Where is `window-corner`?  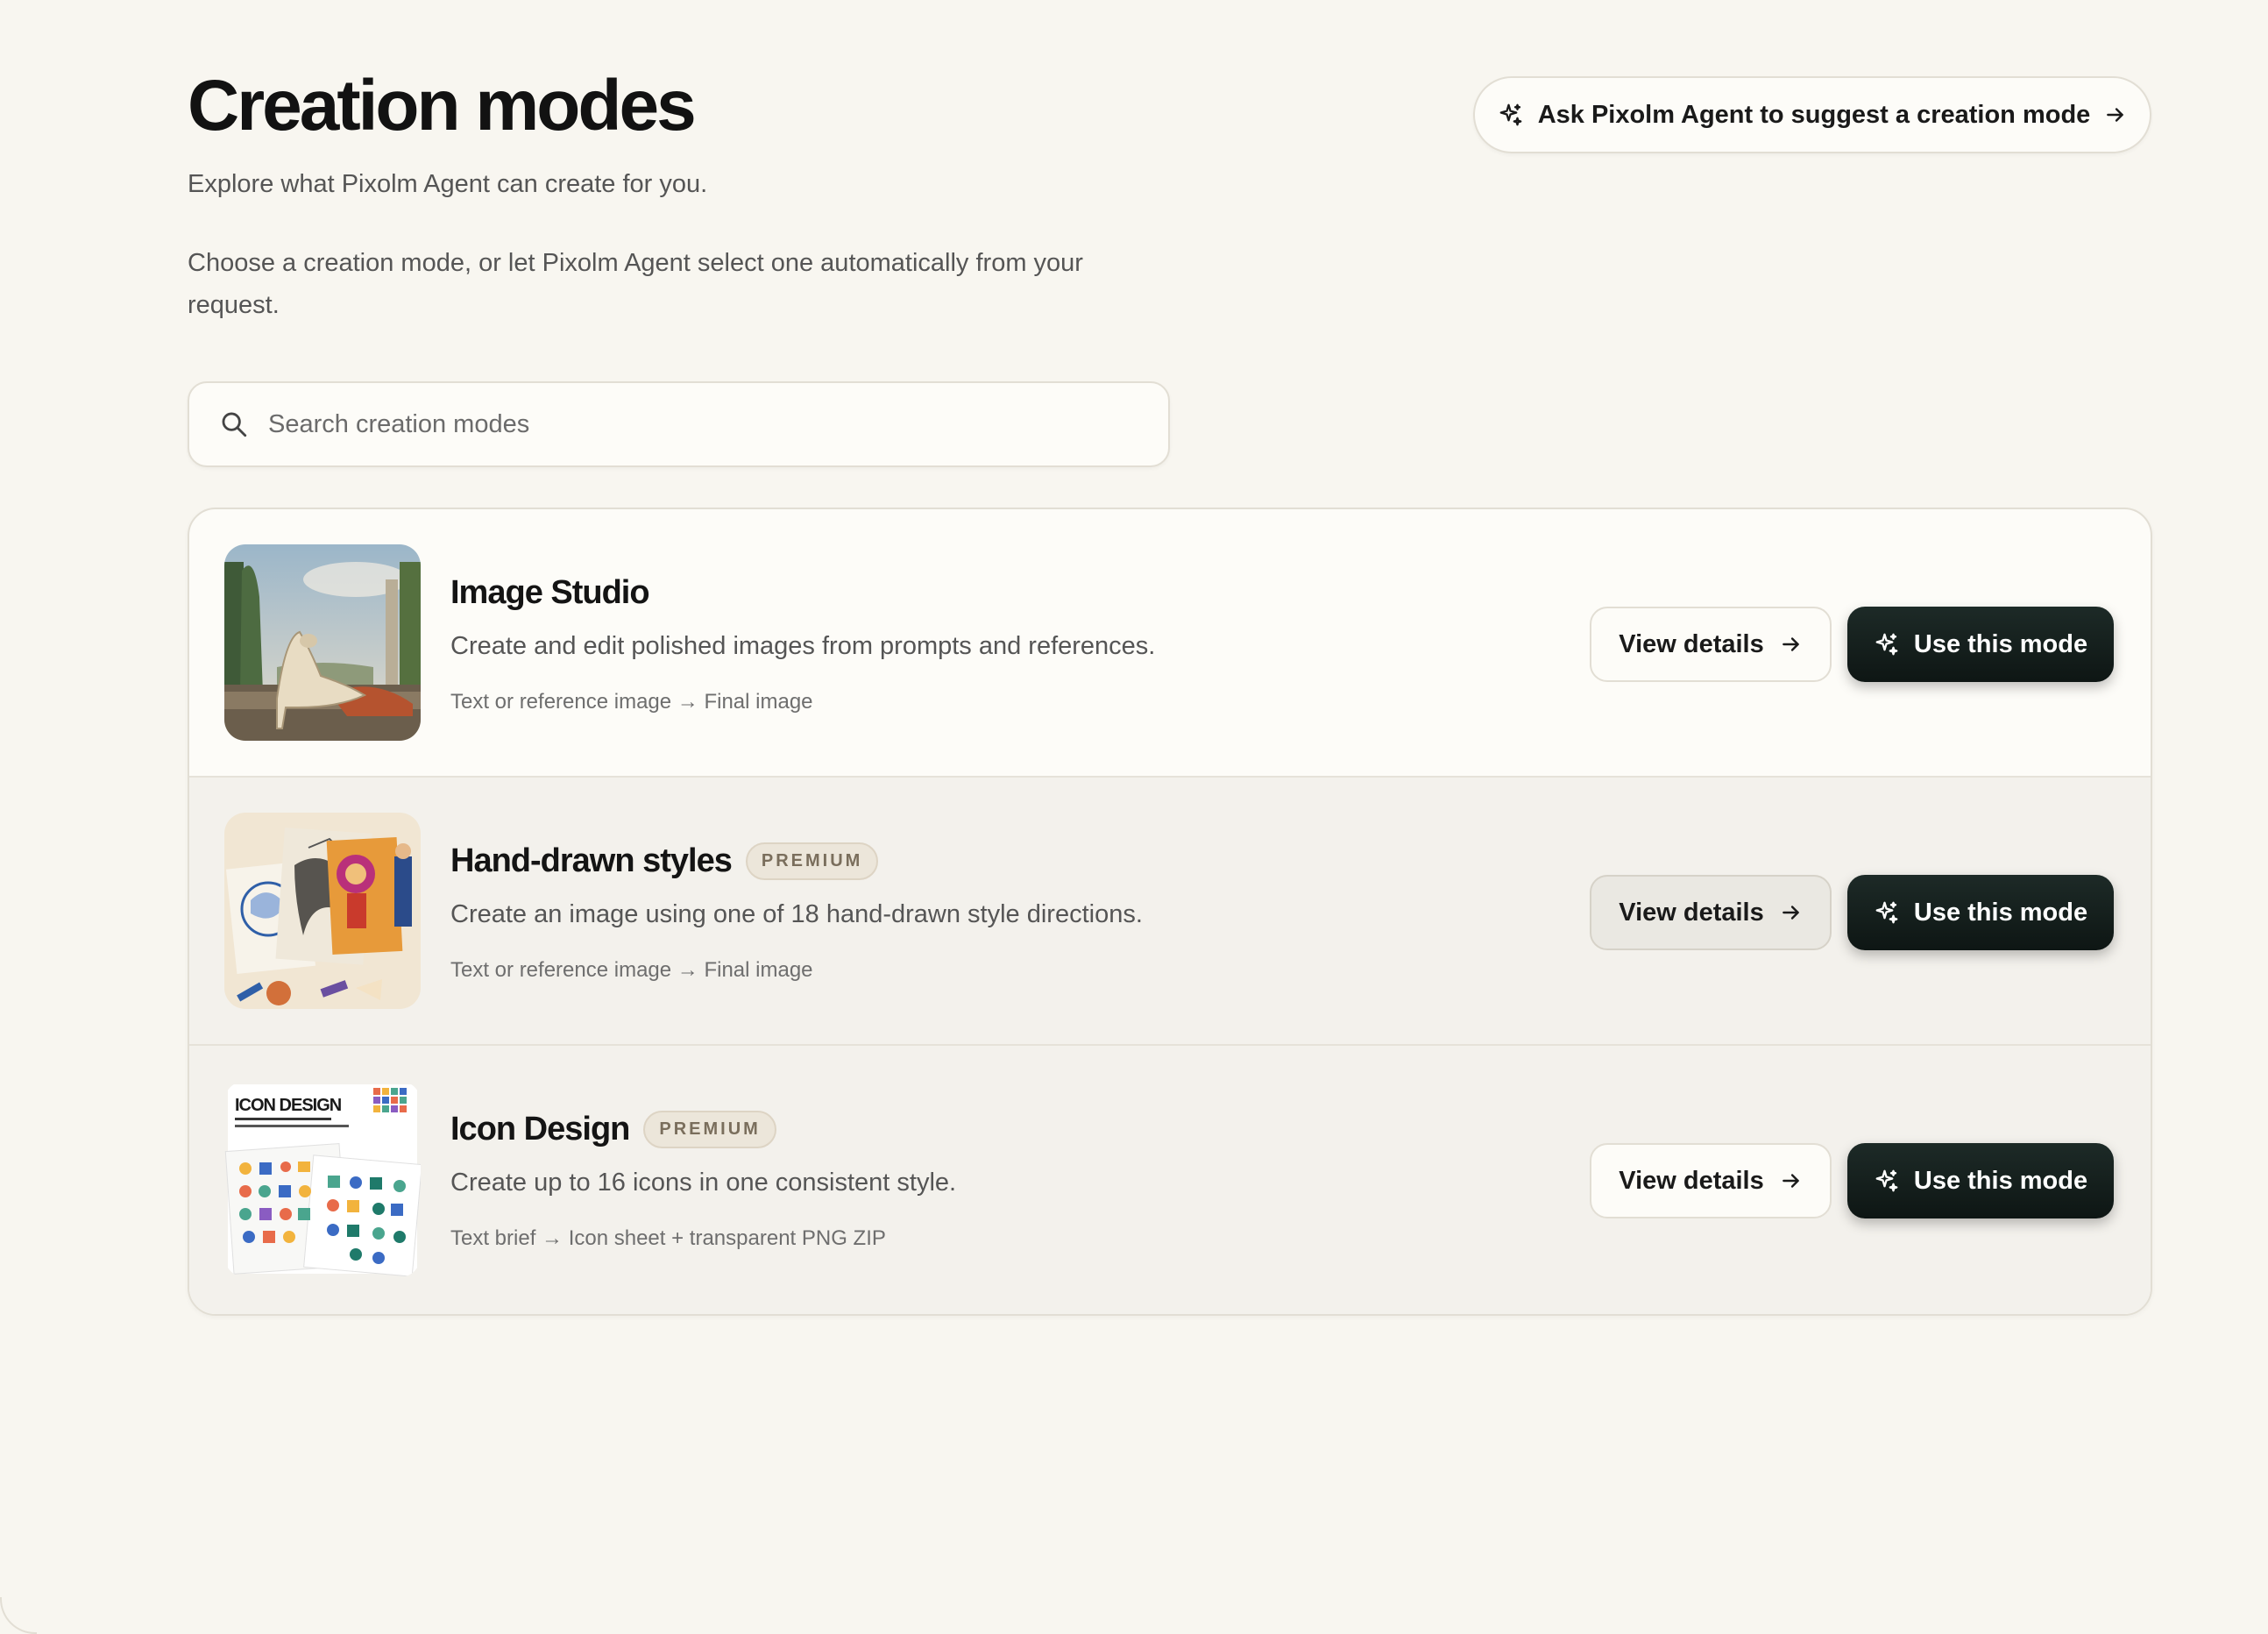
window-corner is located at coordinates (18, 1615).